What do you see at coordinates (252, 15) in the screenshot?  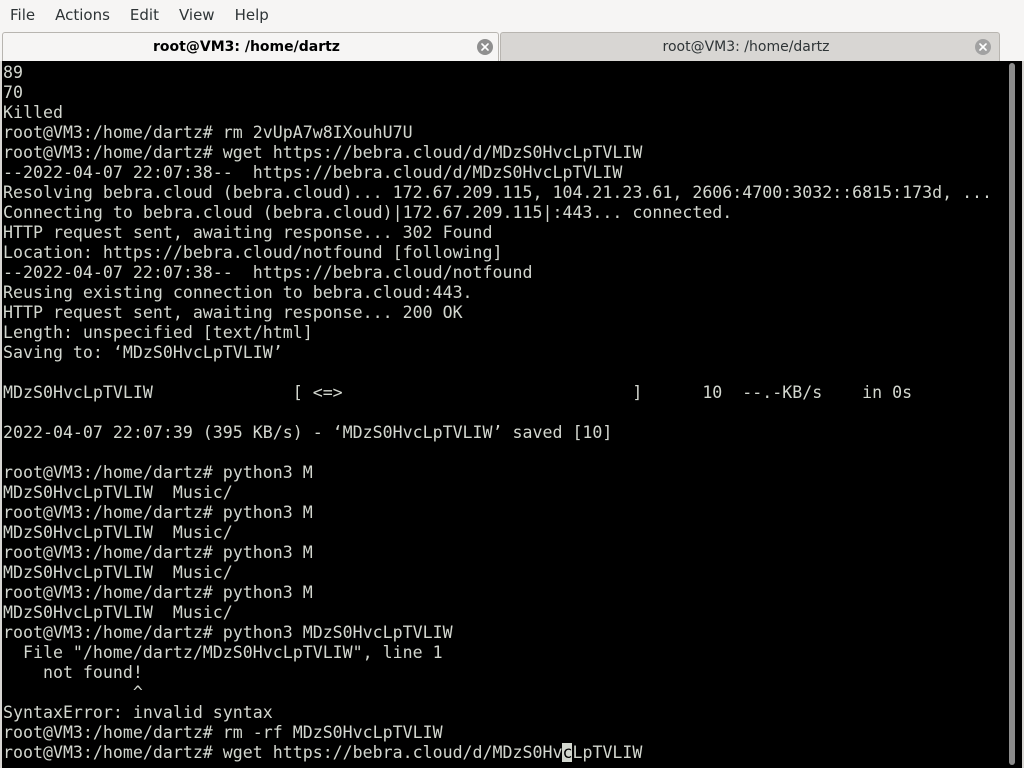 I see `menu-help: Help` at bounding box center [252, 15].